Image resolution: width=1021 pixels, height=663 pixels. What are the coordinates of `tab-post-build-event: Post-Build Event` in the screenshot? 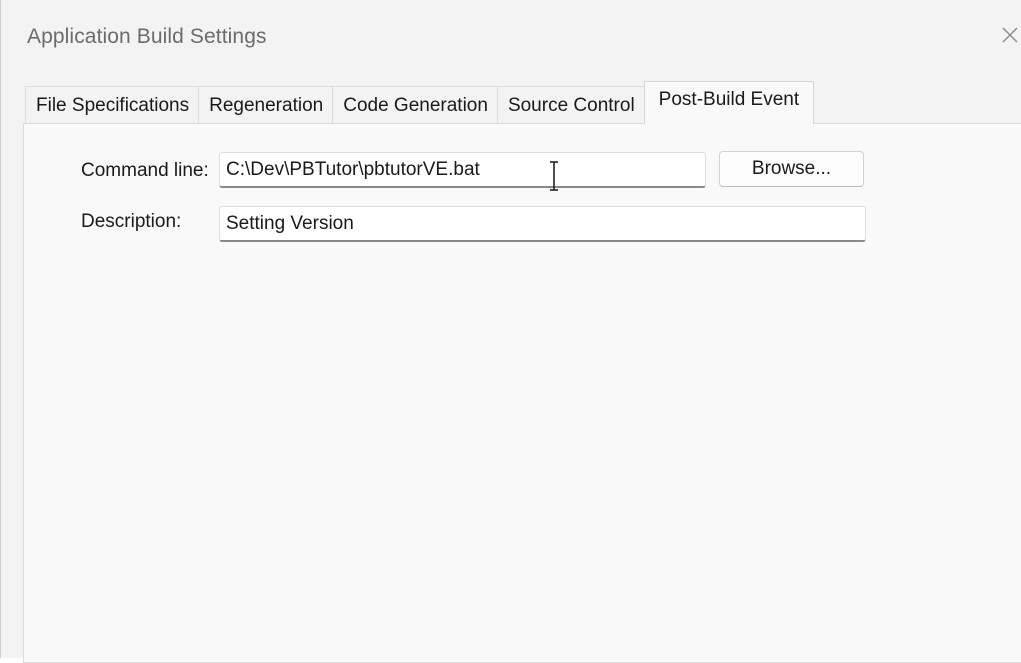 It's located at (729, 102).